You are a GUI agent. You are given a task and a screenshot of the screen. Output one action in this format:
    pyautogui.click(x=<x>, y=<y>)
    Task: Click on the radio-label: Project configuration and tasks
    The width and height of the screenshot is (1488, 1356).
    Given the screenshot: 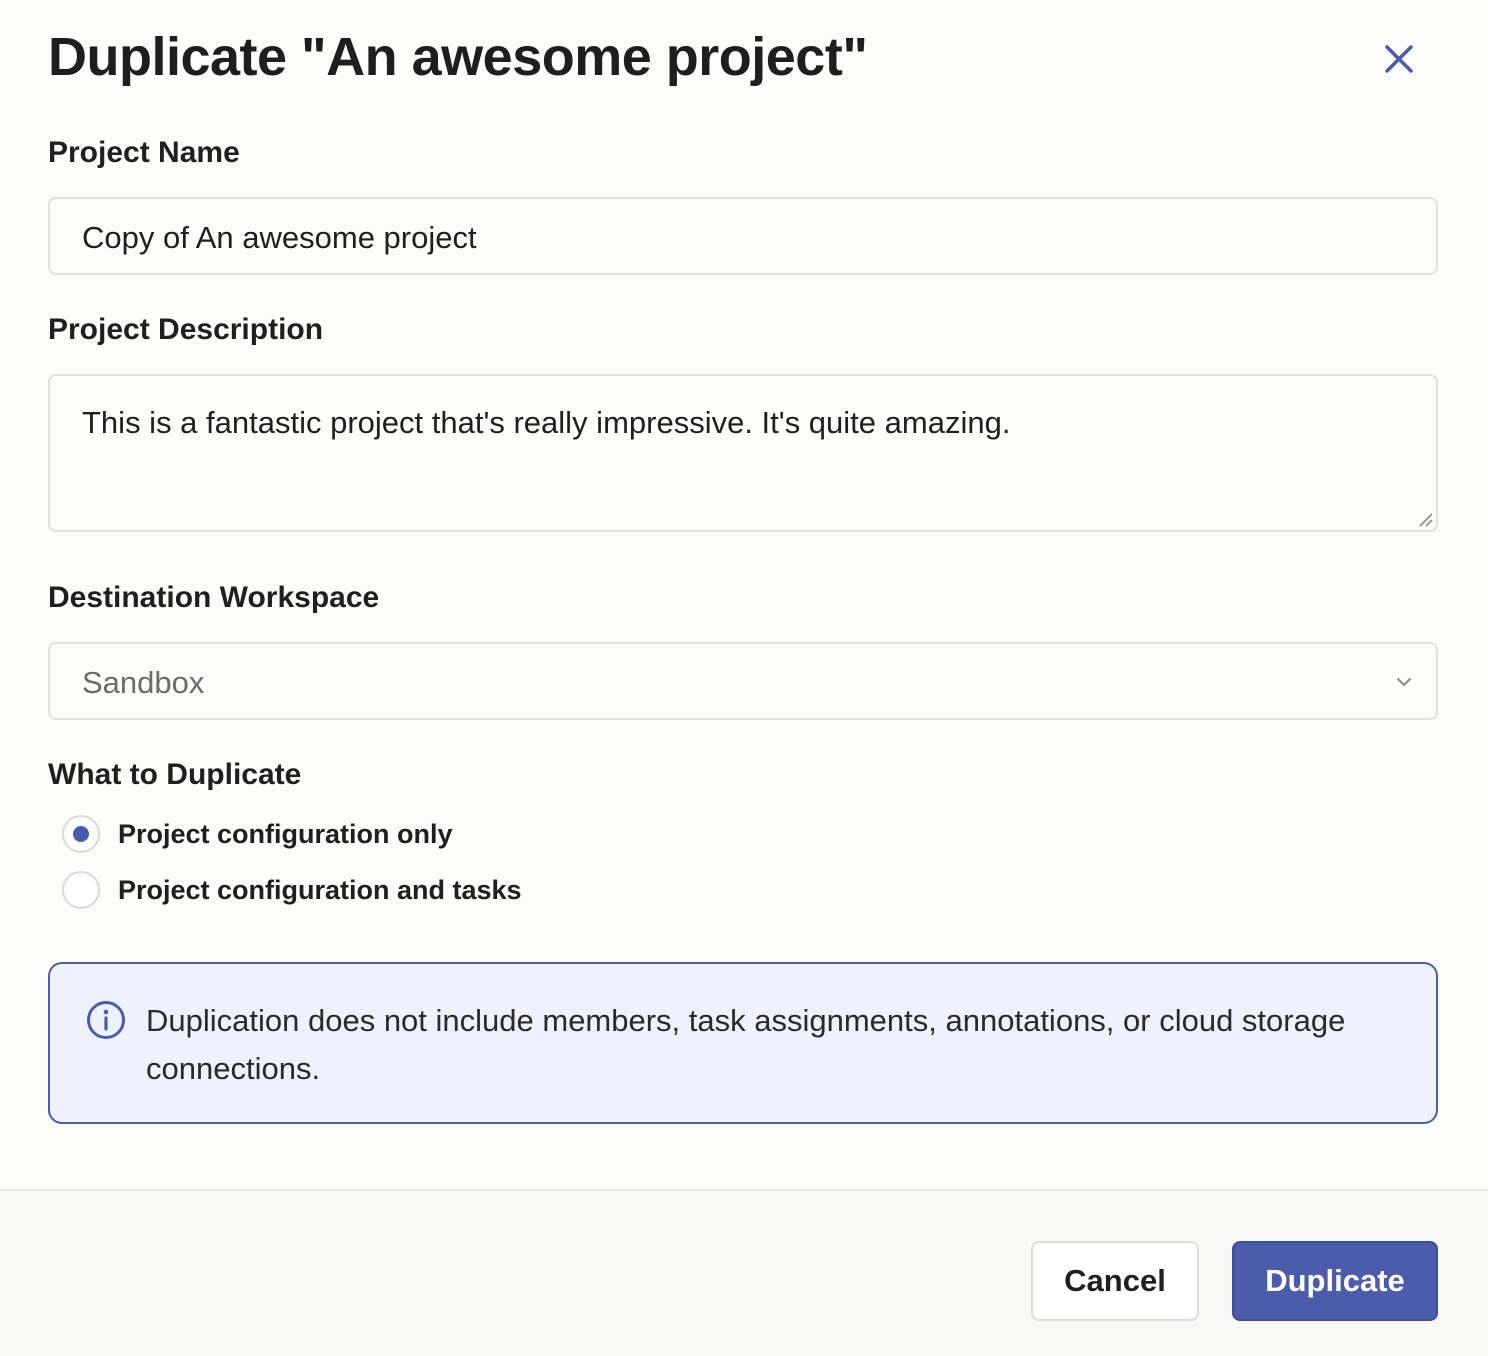 What is the action you would take?
    pyautogui.click(x=320, y=889)
    